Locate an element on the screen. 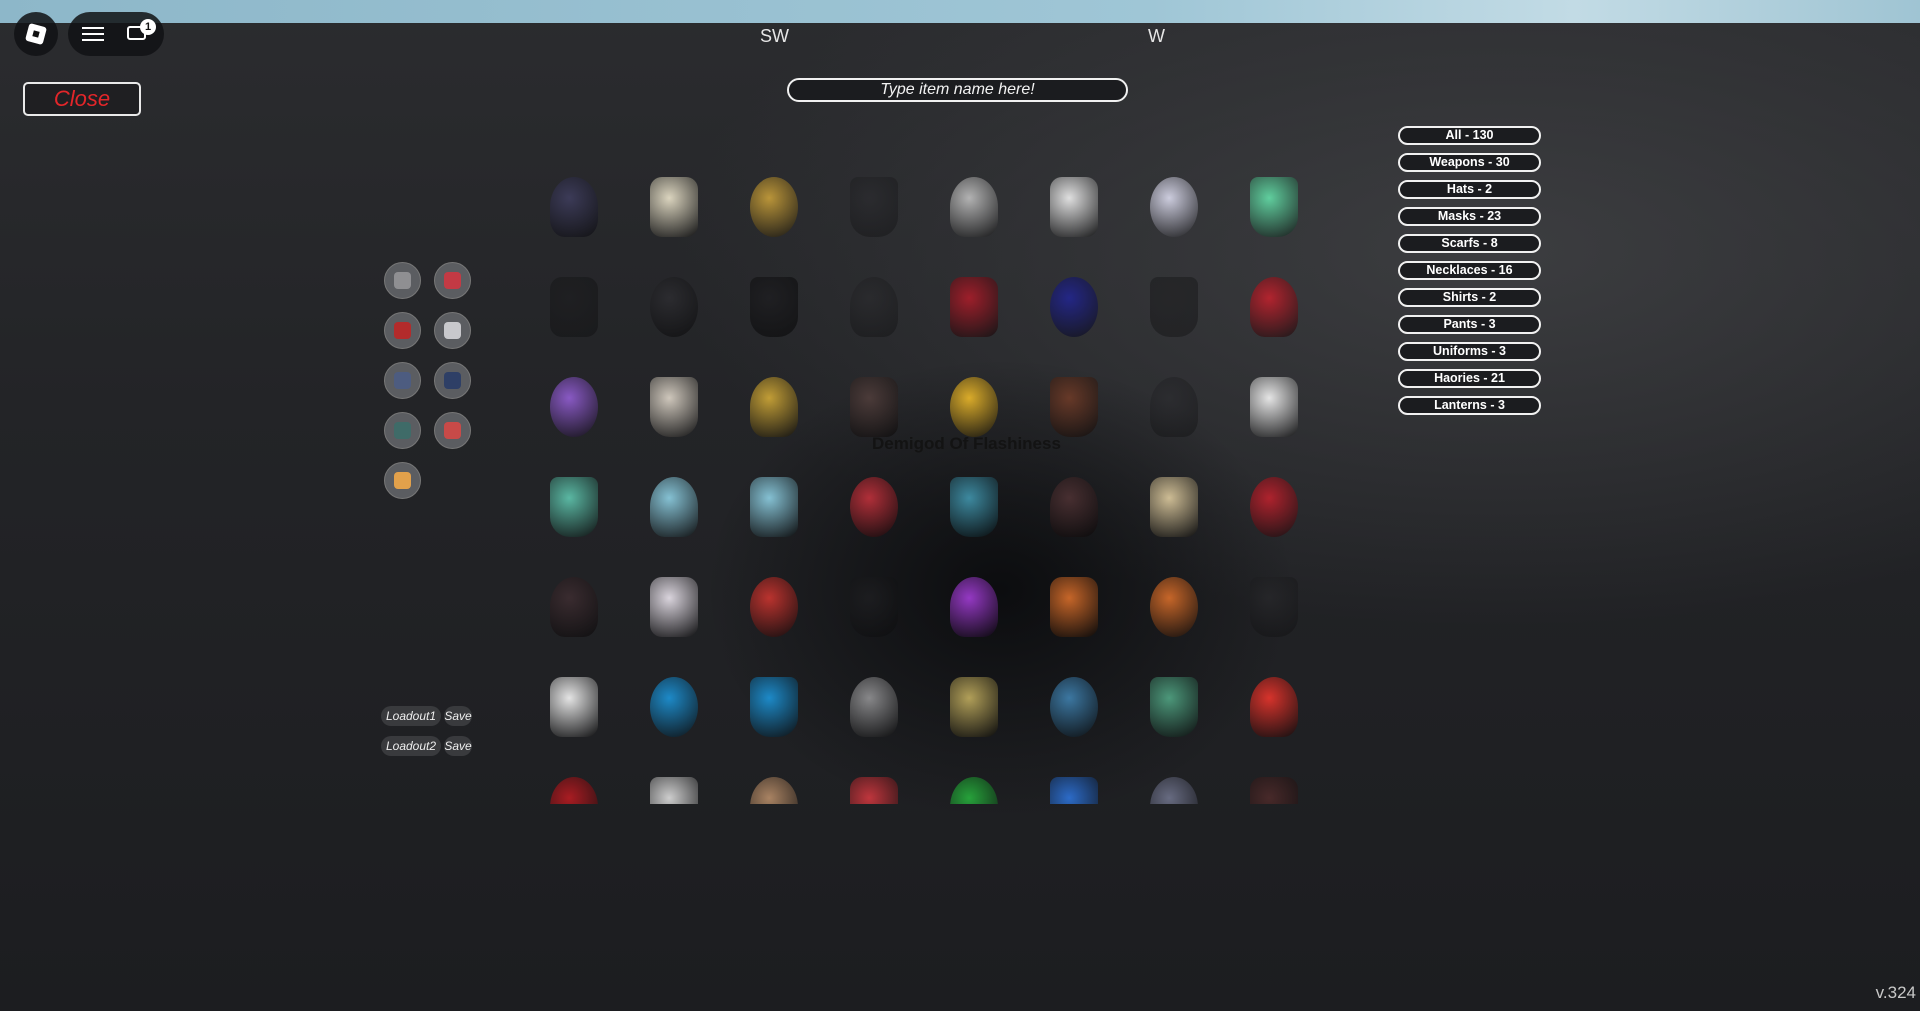 The width and height of the screenshot is (1920, 1011). category-button: Shirts - 2 is located at coordinates (1469, 297).